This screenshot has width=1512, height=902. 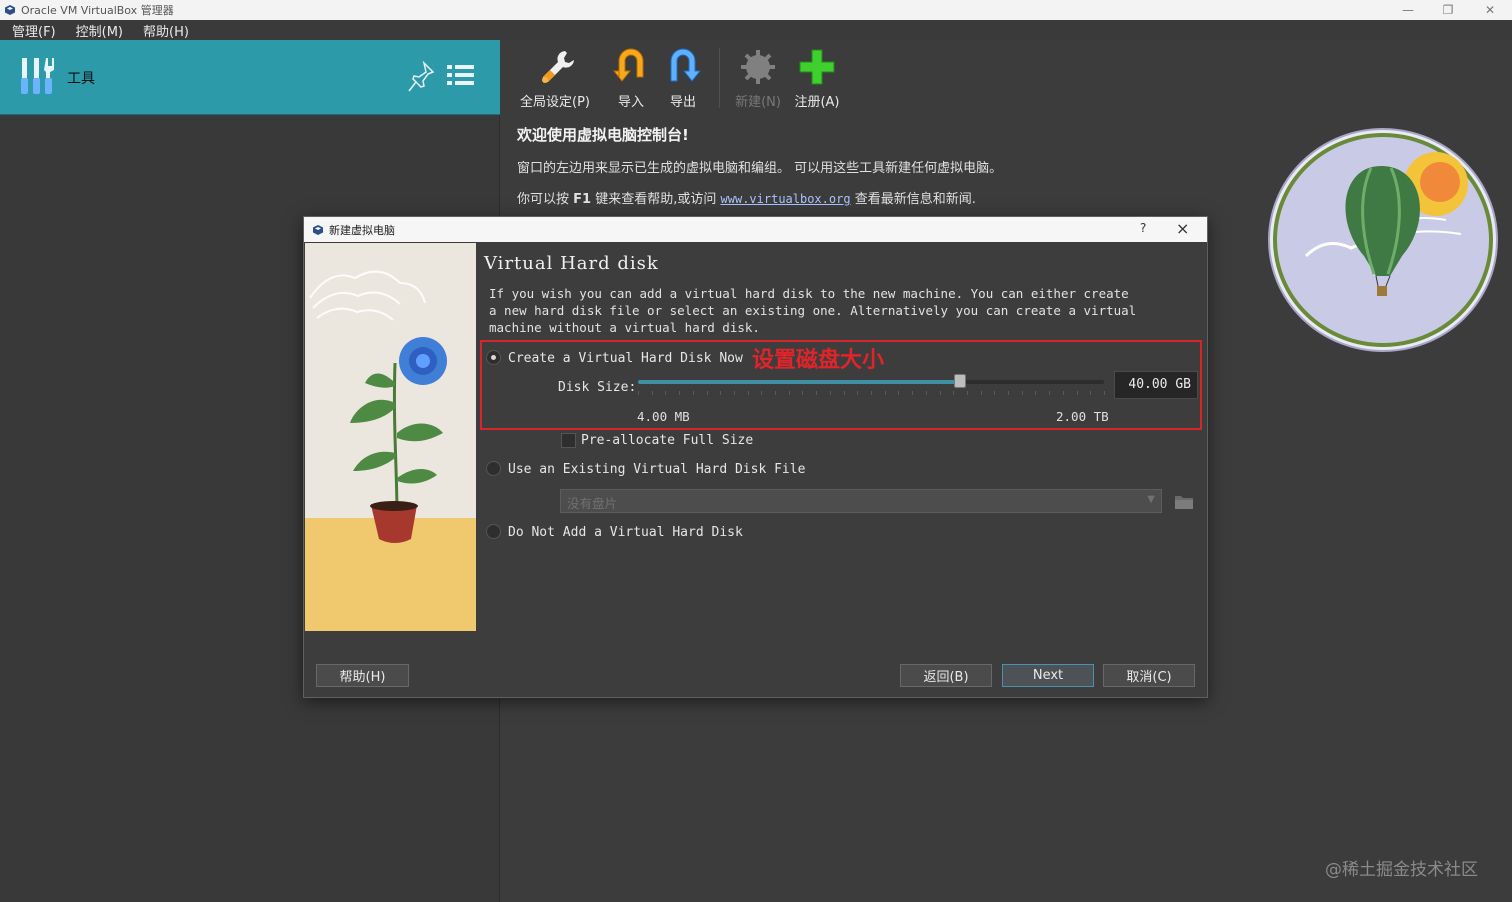 I want to click on virtualbox-icon, so click(x=318, y=229).